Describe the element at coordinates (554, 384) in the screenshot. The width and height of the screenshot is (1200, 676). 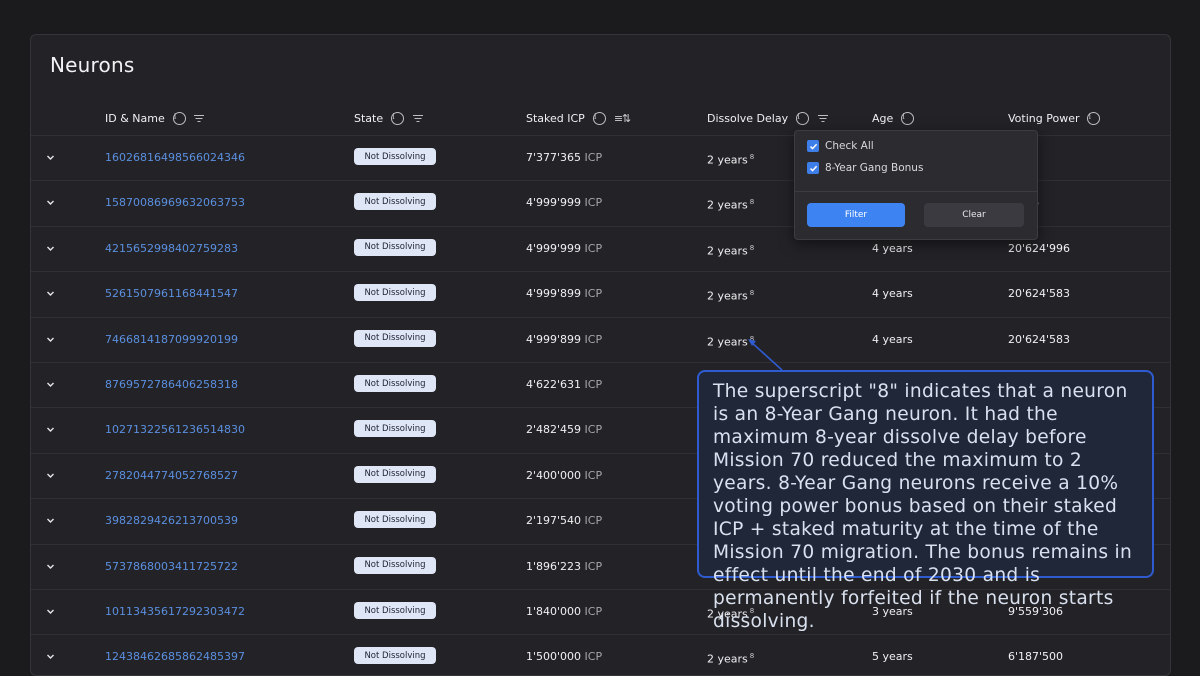
I see `staked-icp-value: 4'622'631` at that location.